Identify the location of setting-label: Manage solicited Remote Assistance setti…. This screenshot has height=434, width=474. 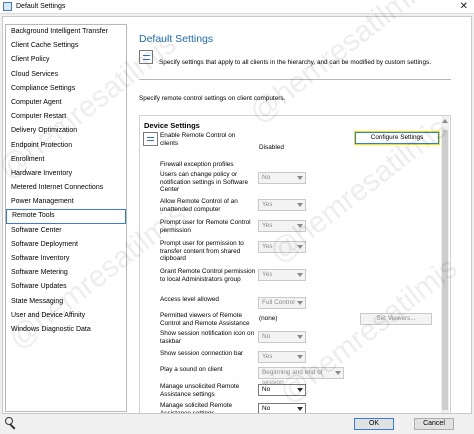
(196, 407).